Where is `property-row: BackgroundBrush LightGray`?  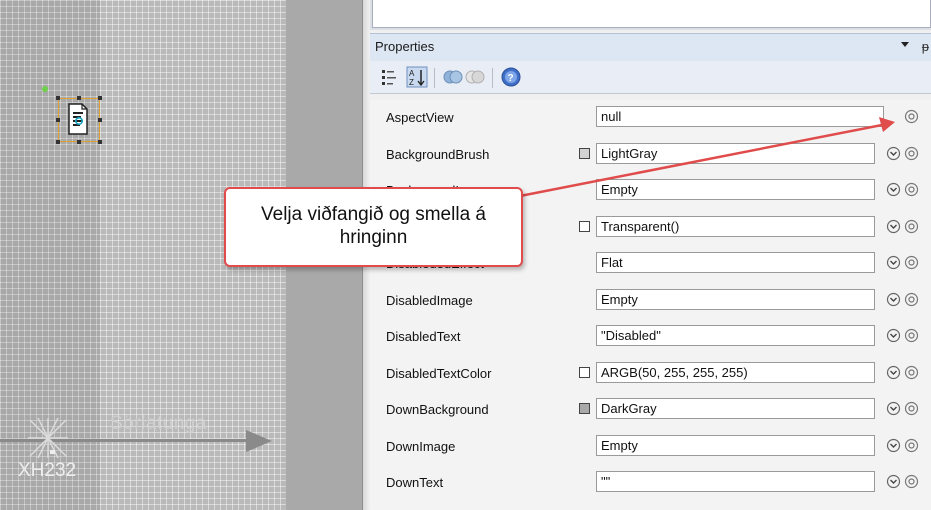
property-row: BackgroundBrush LightGray is located at coordinates (650, 155).